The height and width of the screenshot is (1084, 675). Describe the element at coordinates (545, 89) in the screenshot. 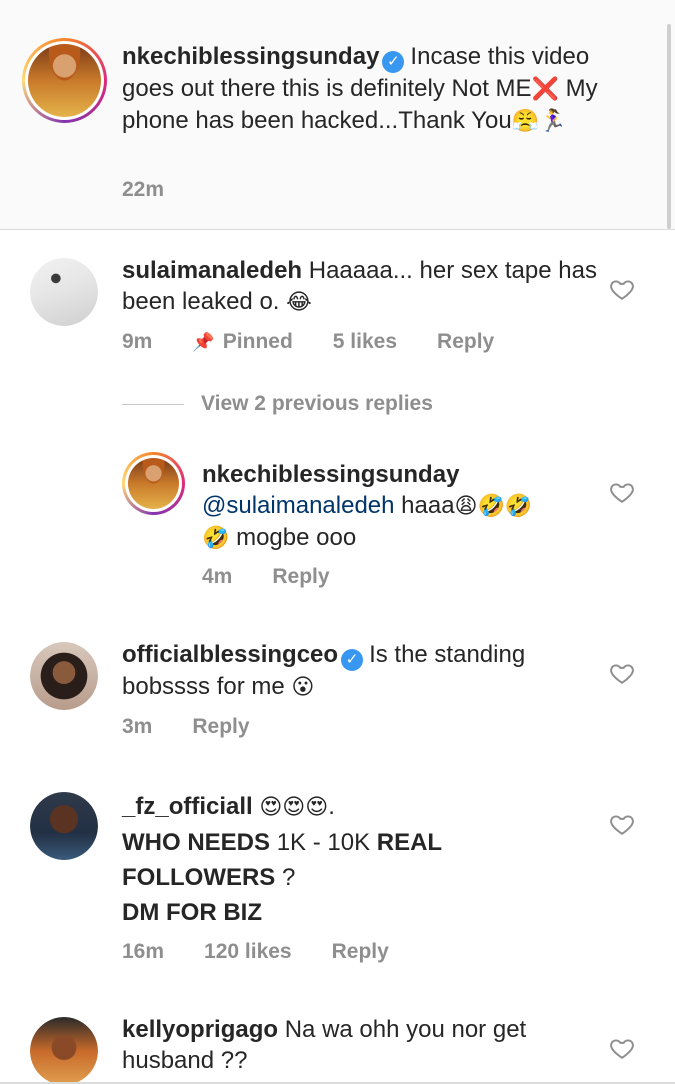

I see `cross-mark-emoji: ❌` at that location.